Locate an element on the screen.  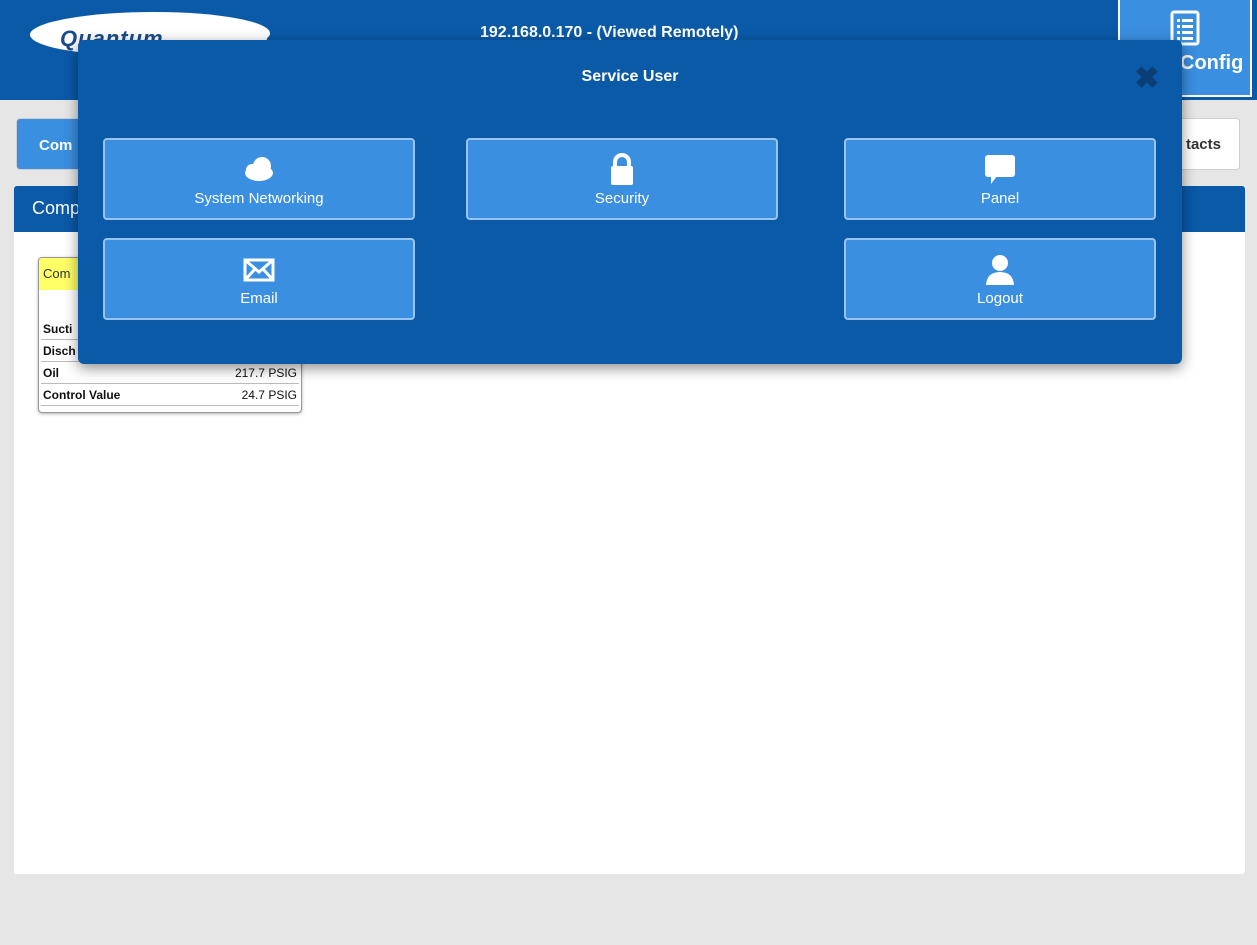
envelope-icon is located at coordinates (259, 270).